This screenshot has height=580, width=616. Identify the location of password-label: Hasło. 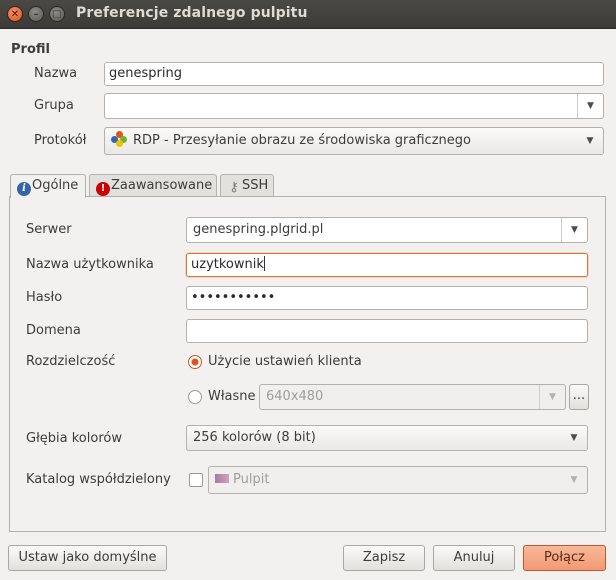
(44, 297).